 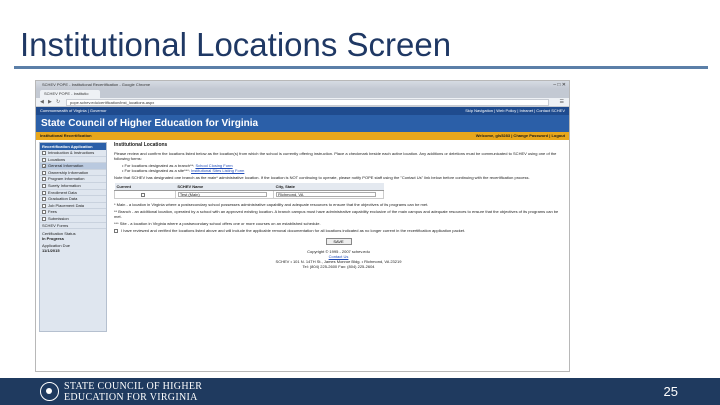 What do you see at coordinates (73, 226) in the screenshot?
I see `sidebar-item-schev-forms: SCHEV Forms` at bounding box center [73, 226].